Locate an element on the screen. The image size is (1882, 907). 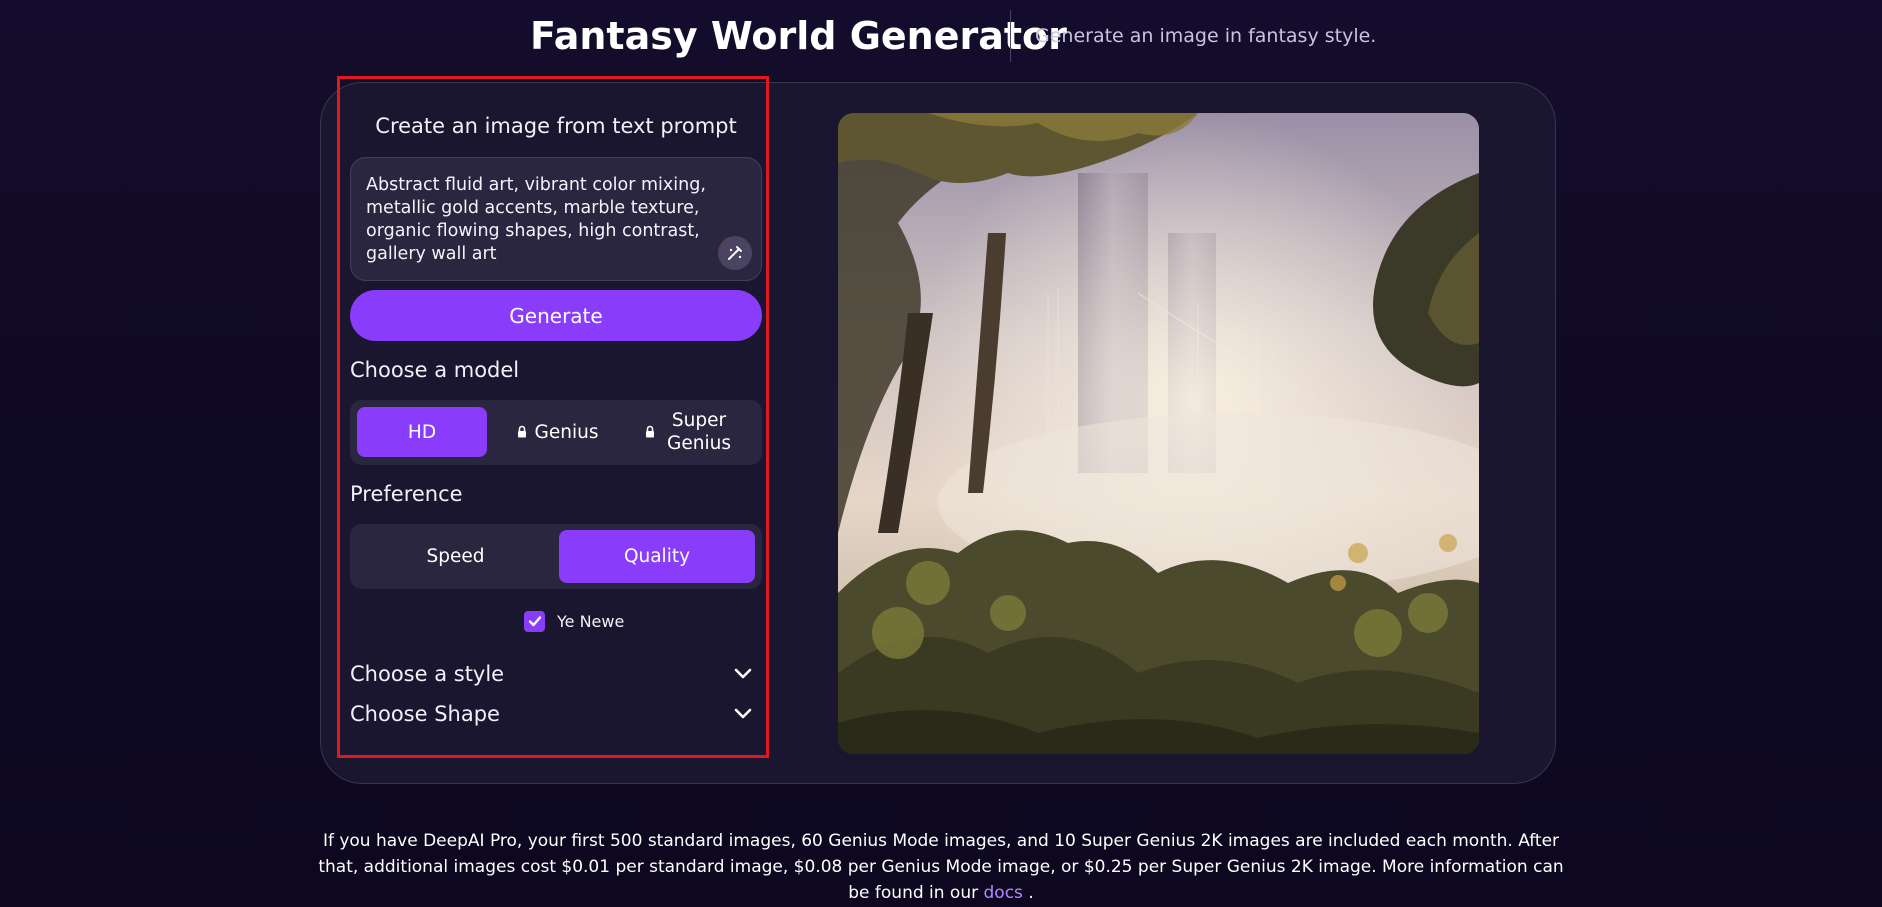
footer-end: . is located at coordinates (1031, 893).